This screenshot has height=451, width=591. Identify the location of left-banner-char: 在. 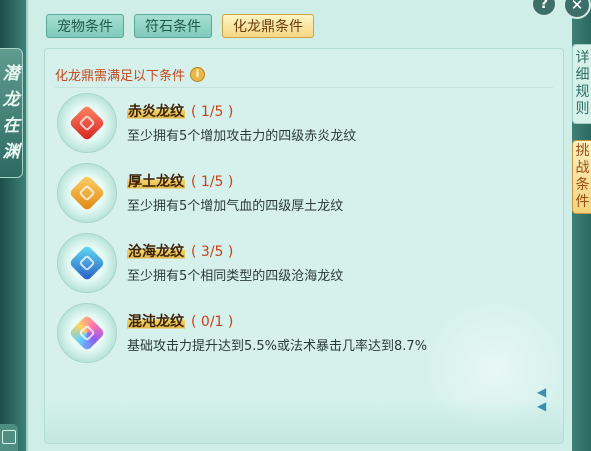
(11, 126).